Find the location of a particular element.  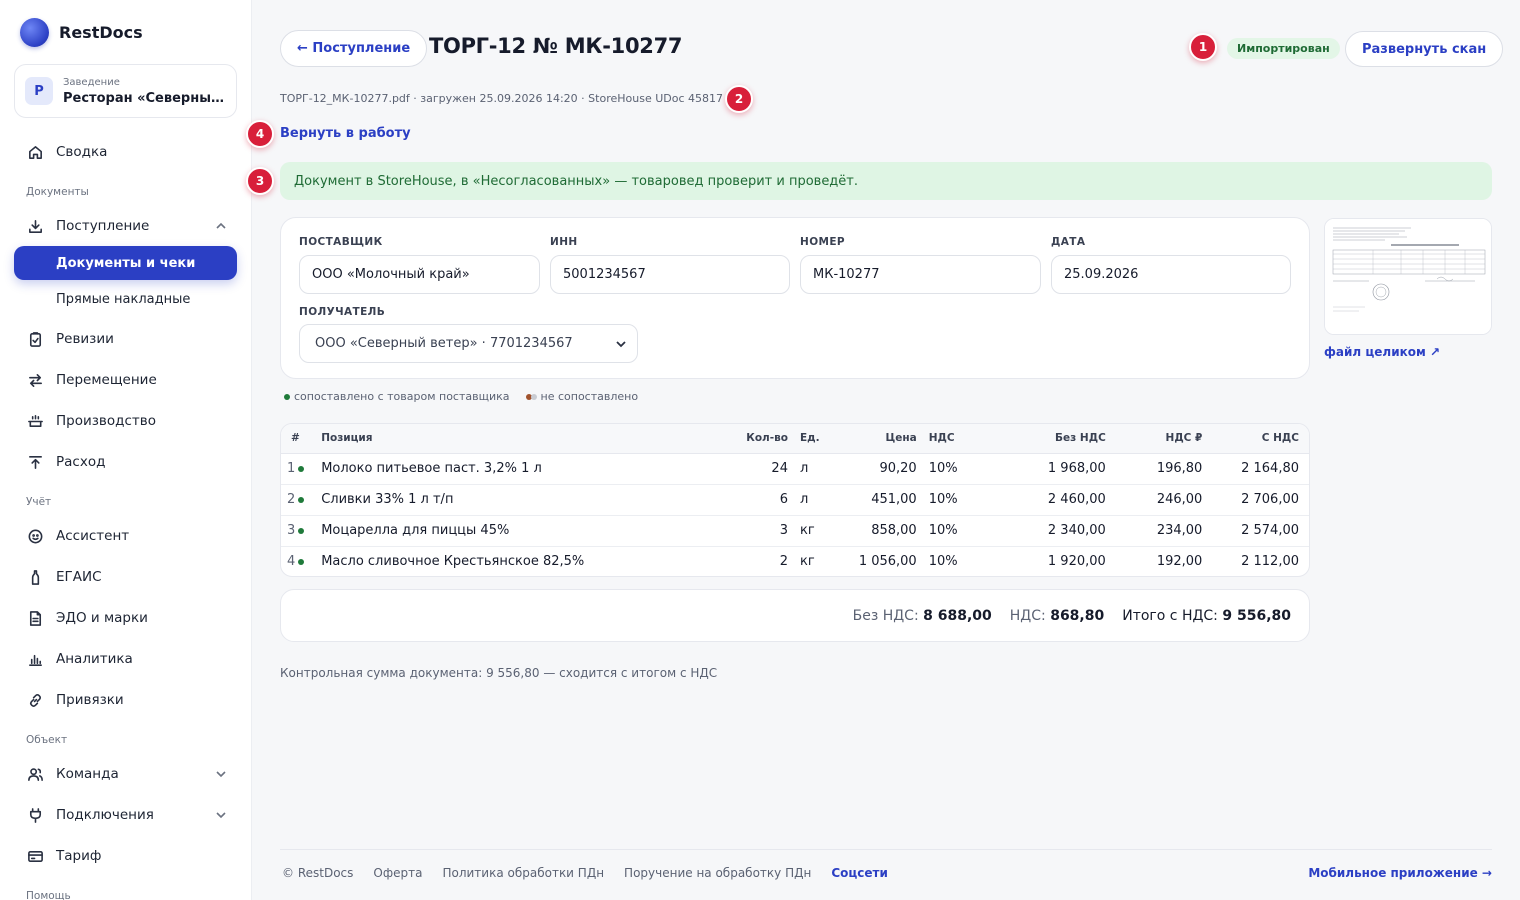

number-field: МК-10277 is located at coordinates (920, 274).